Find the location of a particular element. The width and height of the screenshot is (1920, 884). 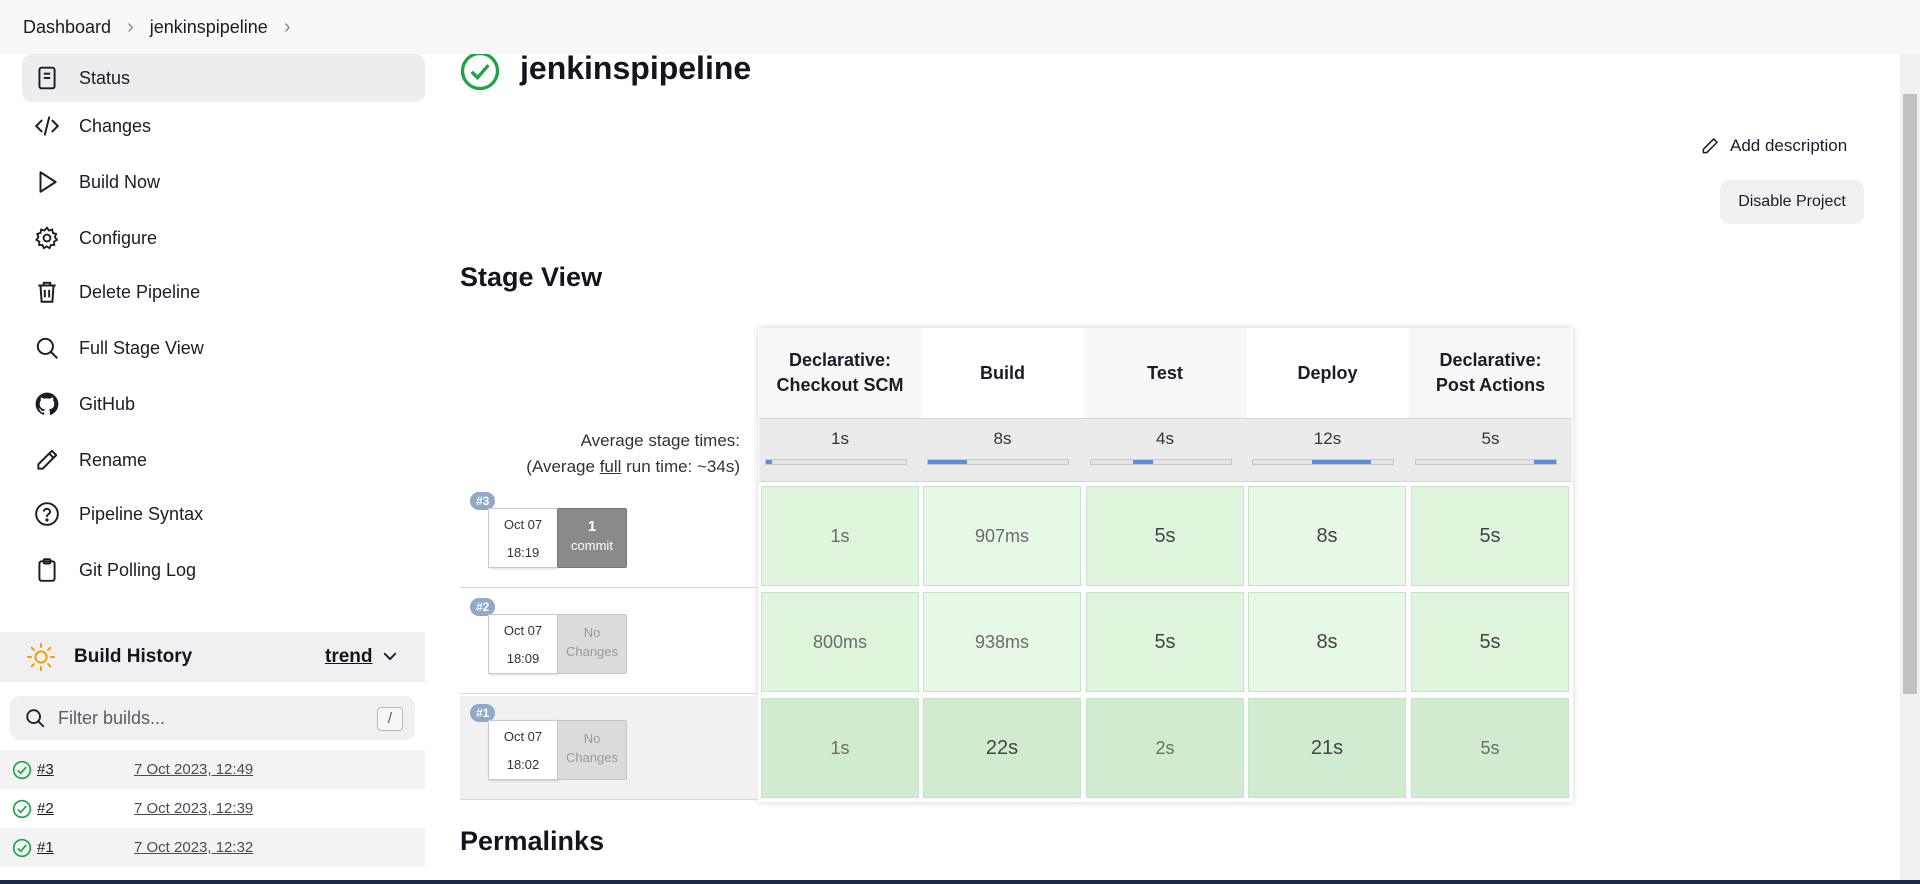

sidebar-item-label: Rename is located at coordinates (113, 459).